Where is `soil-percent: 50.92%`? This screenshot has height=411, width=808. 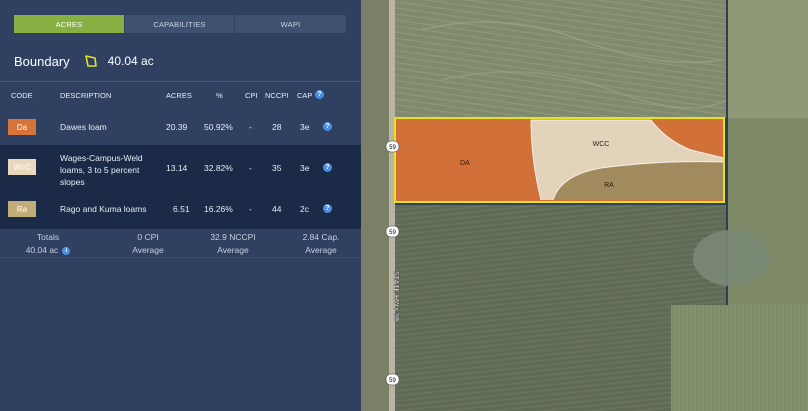 soil-percent: 50.92% is located at coordinates (218, 127).